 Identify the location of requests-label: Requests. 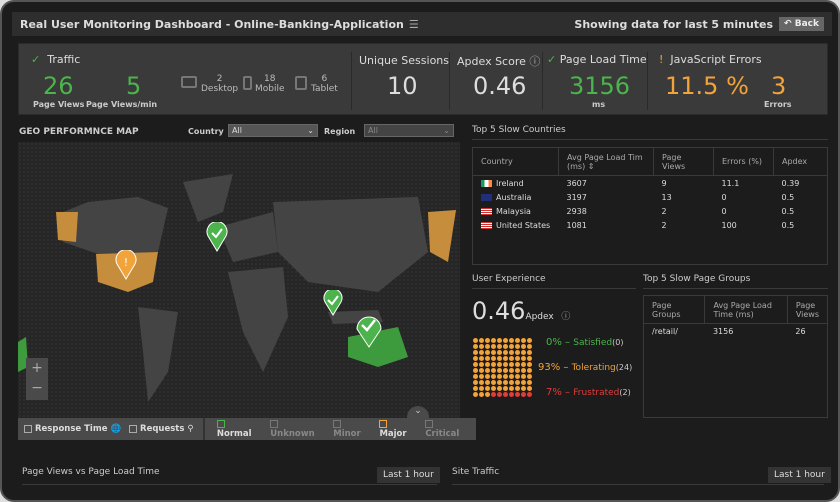
(162, 429).